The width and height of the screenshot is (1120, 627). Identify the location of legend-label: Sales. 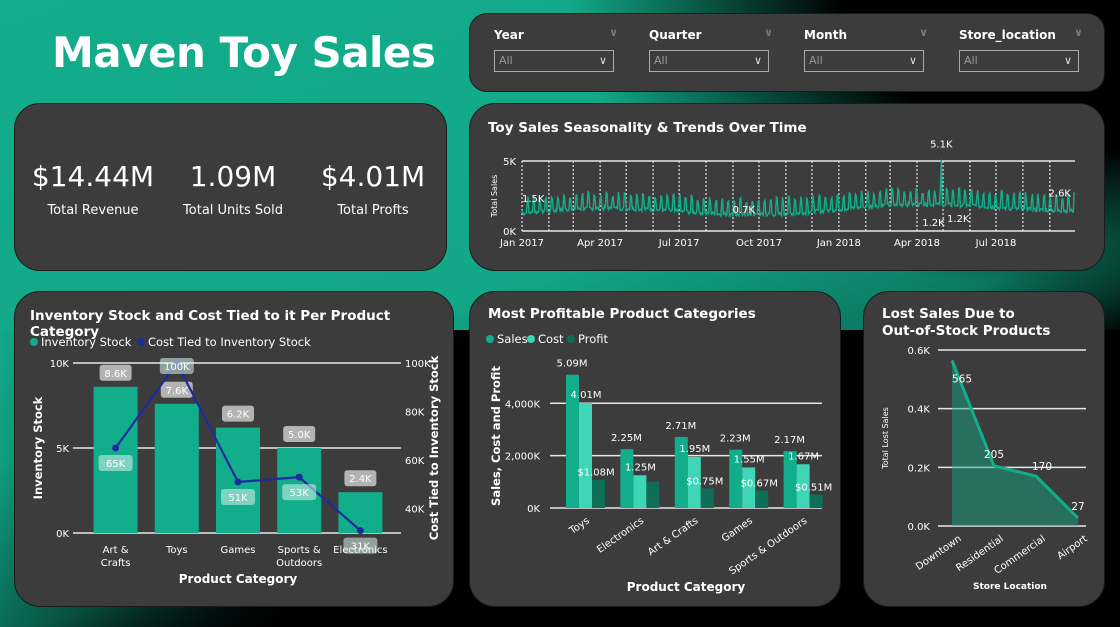
(512, 339).